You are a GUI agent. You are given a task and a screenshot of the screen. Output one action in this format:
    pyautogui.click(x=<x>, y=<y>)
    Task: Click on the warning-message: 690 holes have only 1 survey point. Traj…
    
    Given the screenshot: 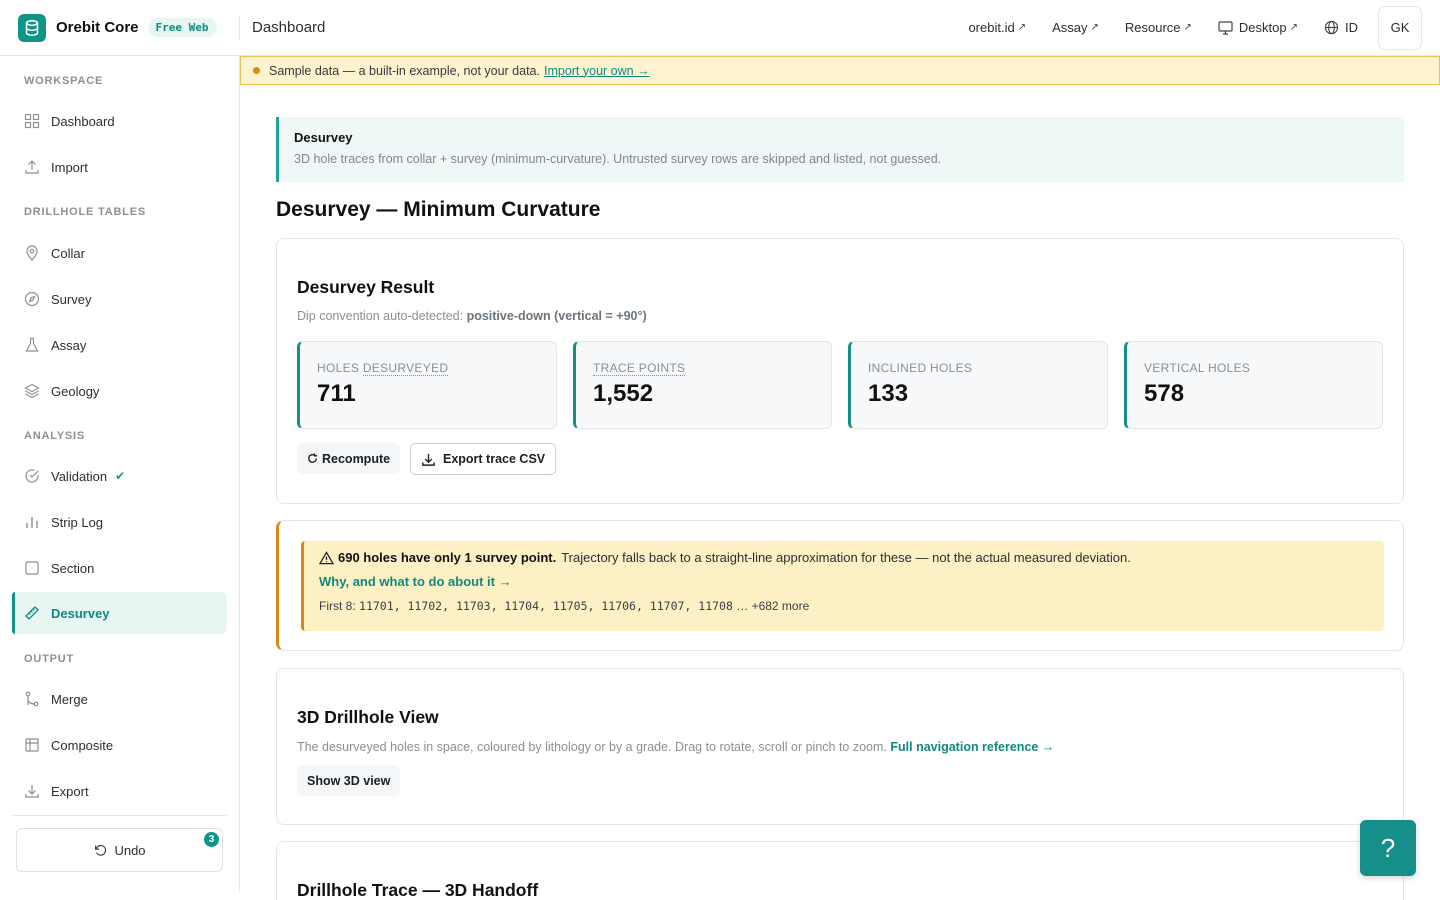 What is the action you would take?
    pyautogui.click(x=844, y=557)
    